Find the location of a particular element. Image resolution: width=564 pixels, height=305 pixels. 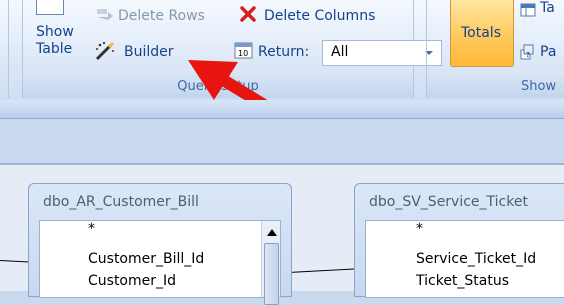

builder-label: Builder is located at coordinates (149, 52).